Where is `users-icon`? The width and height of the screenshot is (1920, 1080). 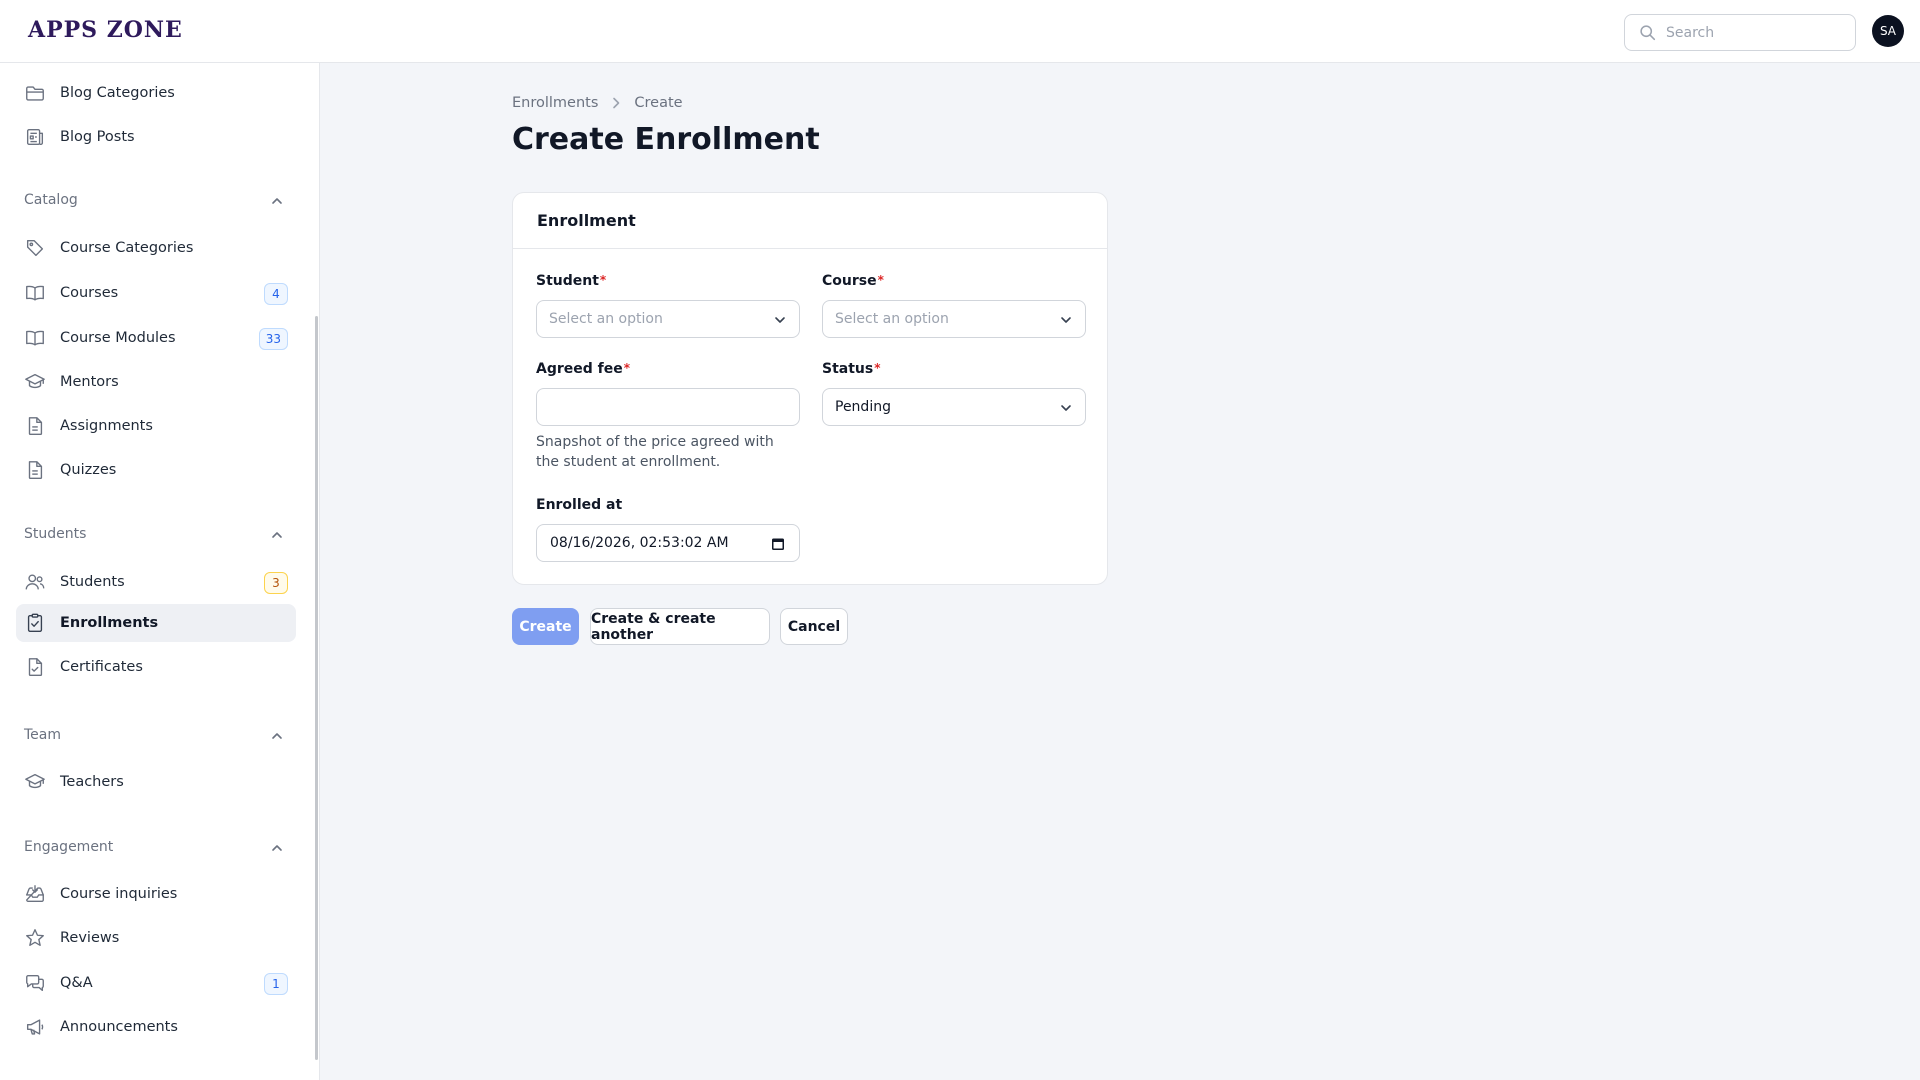
users-icon is located at coordinates (35, 582).